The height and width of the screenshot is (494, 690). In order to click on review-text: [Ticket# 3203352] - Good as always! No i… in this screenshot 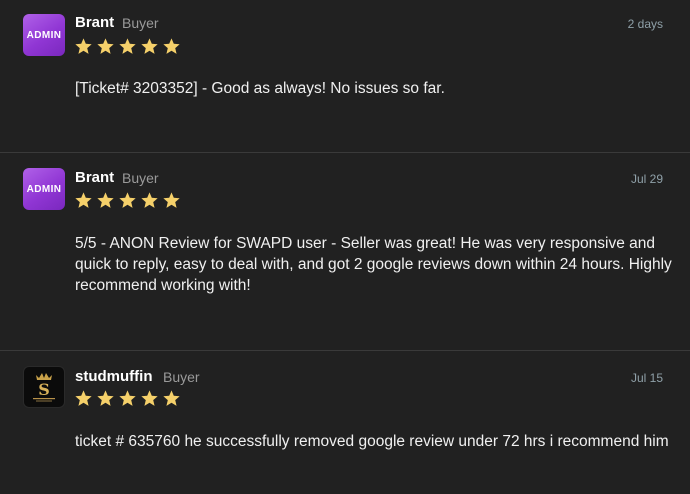, I will do `click(260, 88)`.